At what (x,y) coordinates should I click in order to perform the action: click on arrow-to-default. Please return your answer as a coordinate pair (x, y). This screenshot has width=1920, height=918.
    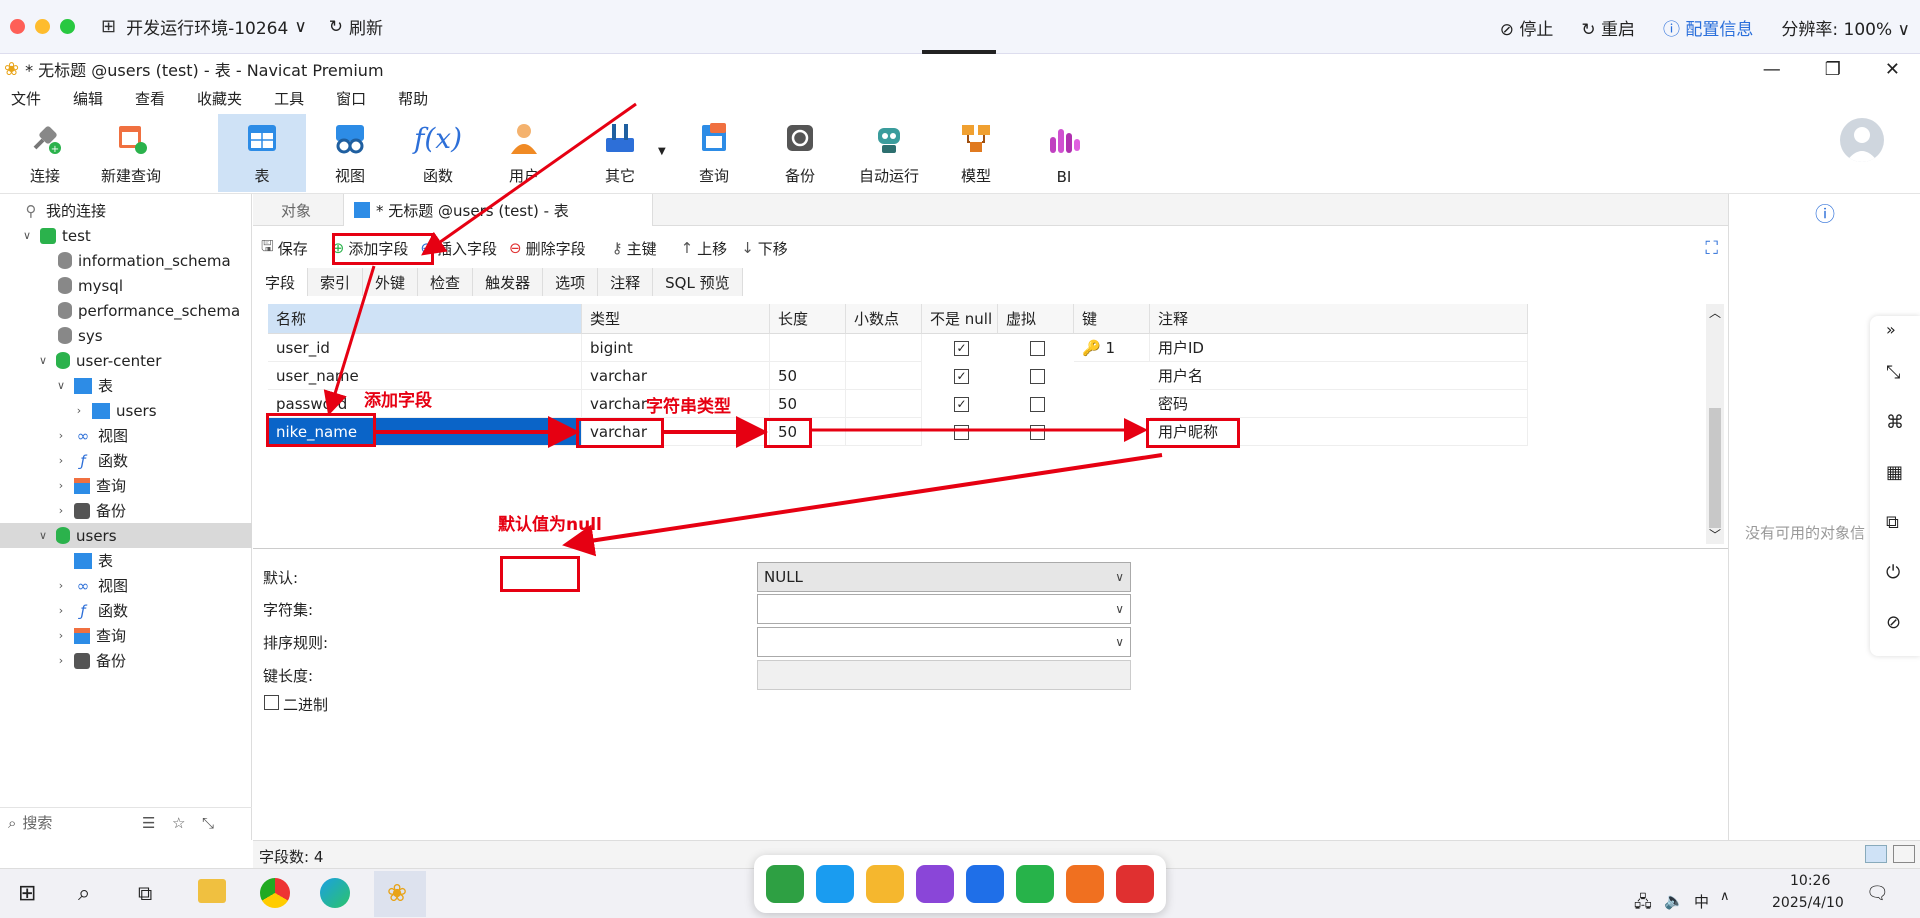
    Looking at the image, I should click on (862, 505).